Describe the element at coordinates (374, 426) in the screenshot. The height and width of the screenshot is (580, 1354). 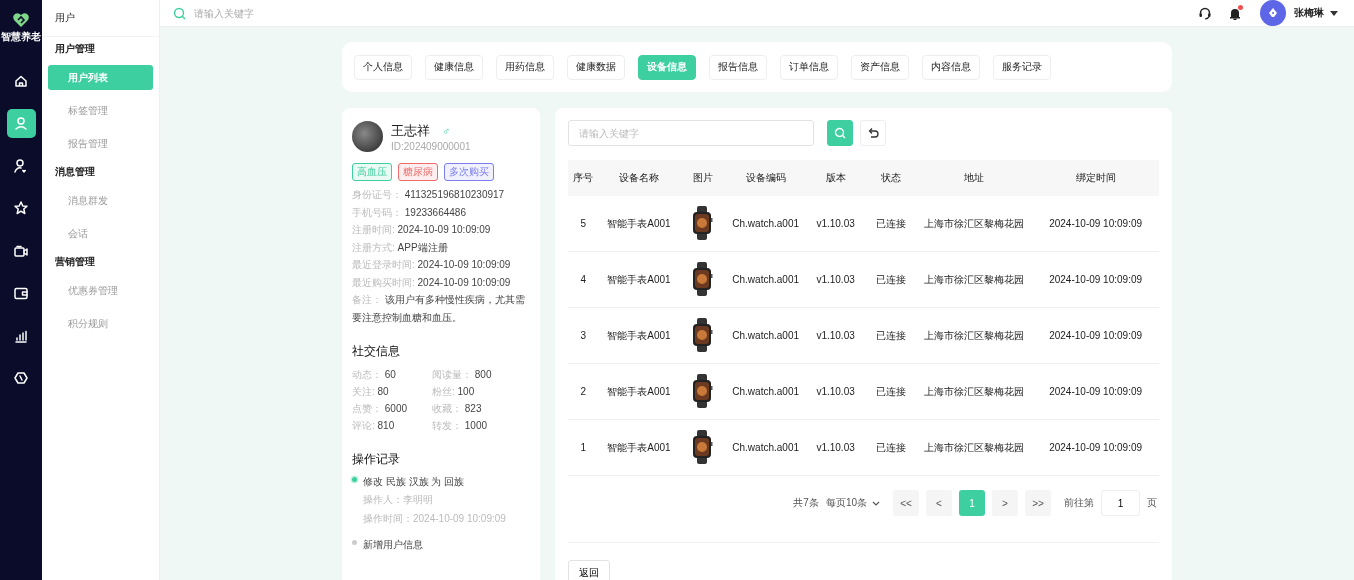
I see `stat-item: 评论: 810` at that location.